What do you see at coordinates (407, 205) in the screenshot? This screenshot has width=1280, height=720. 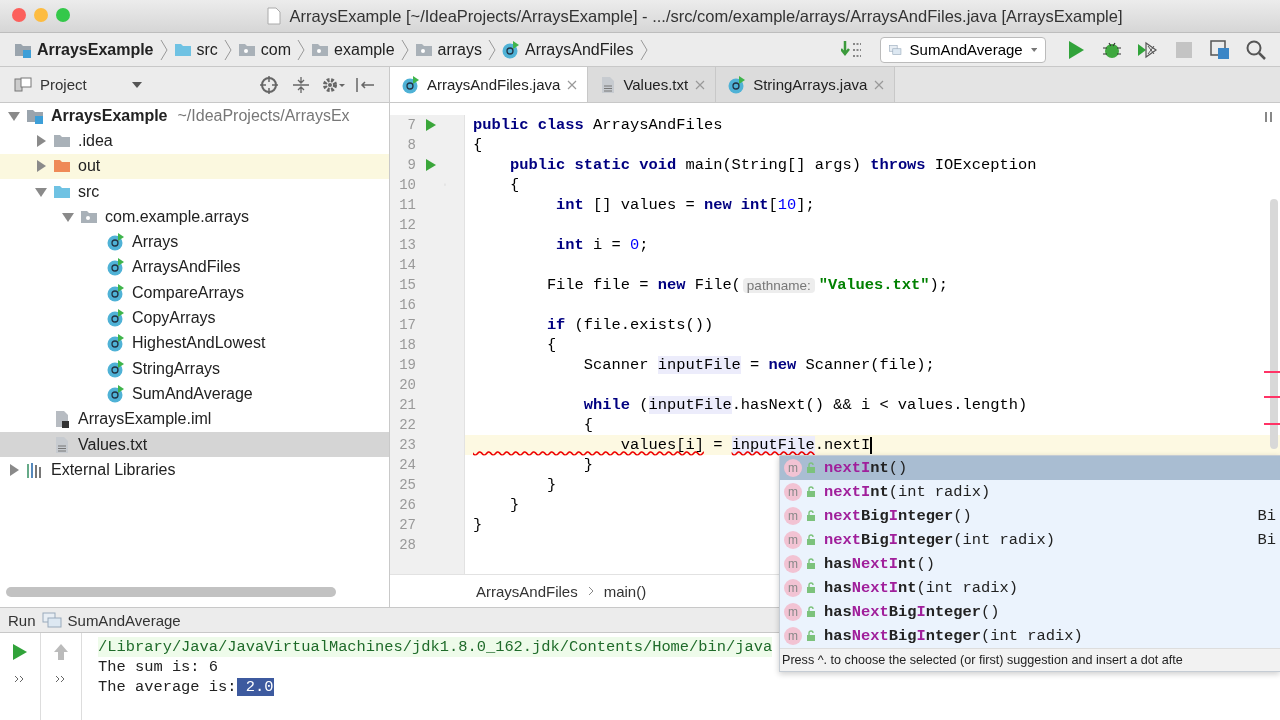 I see `line-number: 11` at bounding box center [407, 205].